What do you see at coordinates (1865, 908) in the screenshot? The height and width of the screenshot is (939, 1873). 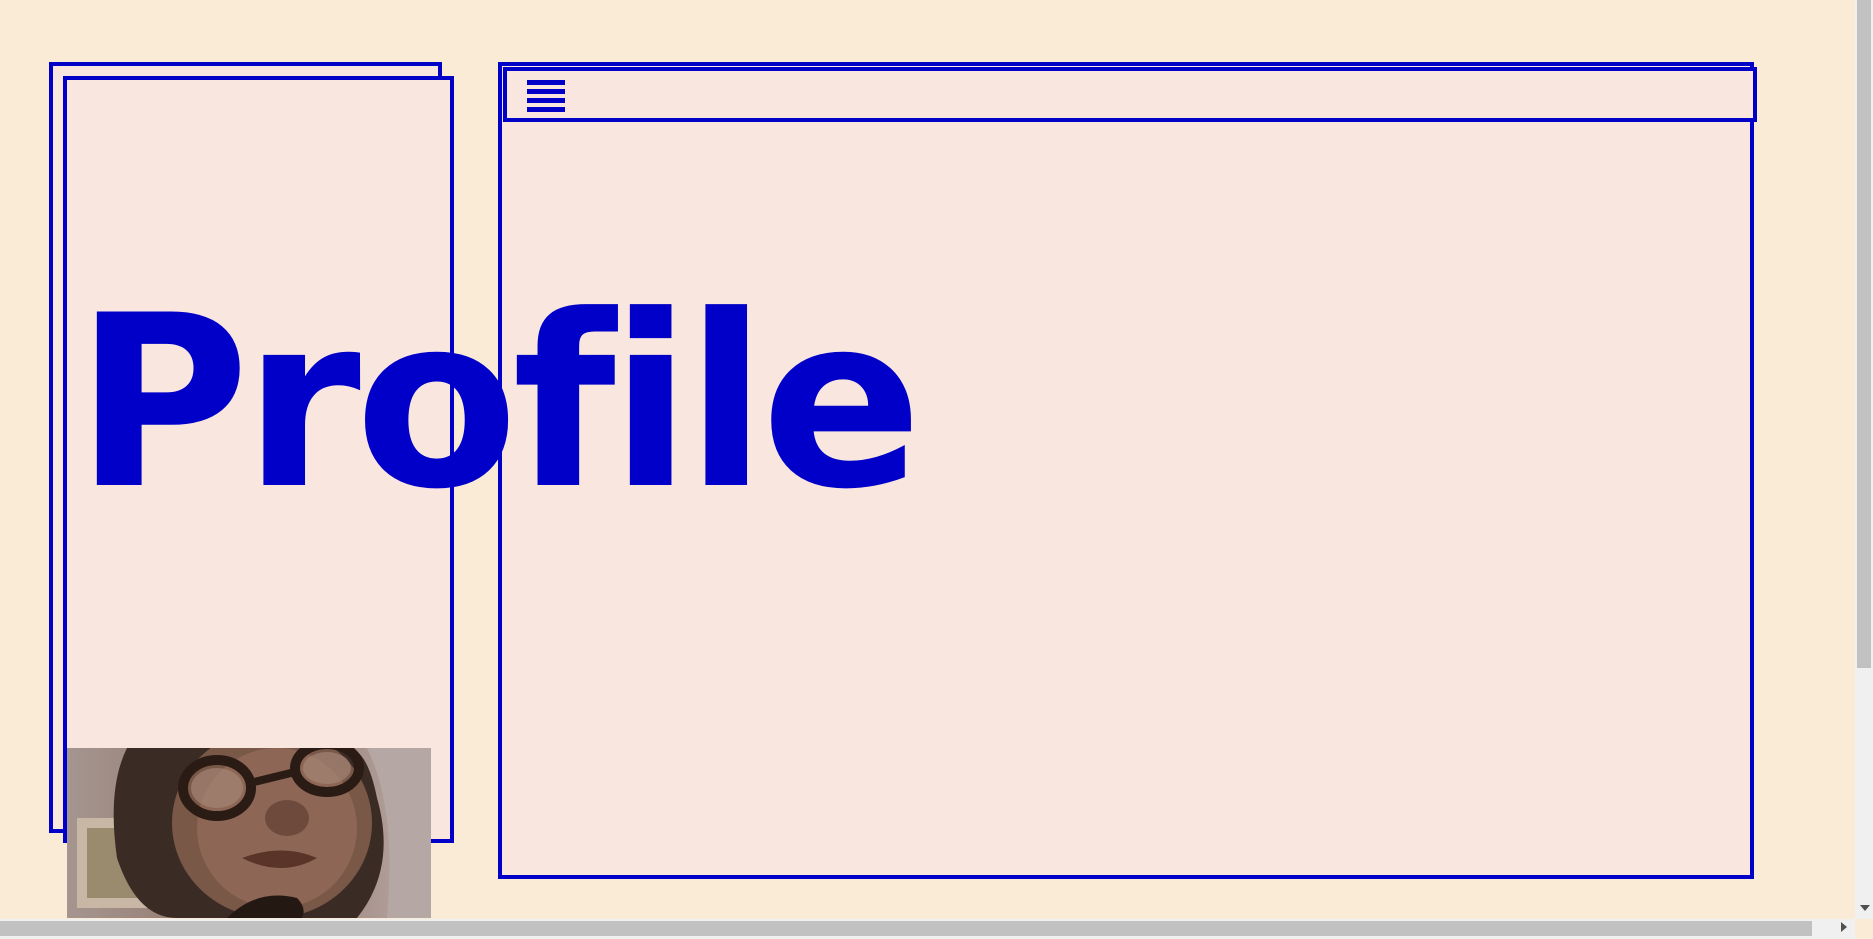 I see `scroll-down-arrow-icon` at bounding box center [1865, 908].